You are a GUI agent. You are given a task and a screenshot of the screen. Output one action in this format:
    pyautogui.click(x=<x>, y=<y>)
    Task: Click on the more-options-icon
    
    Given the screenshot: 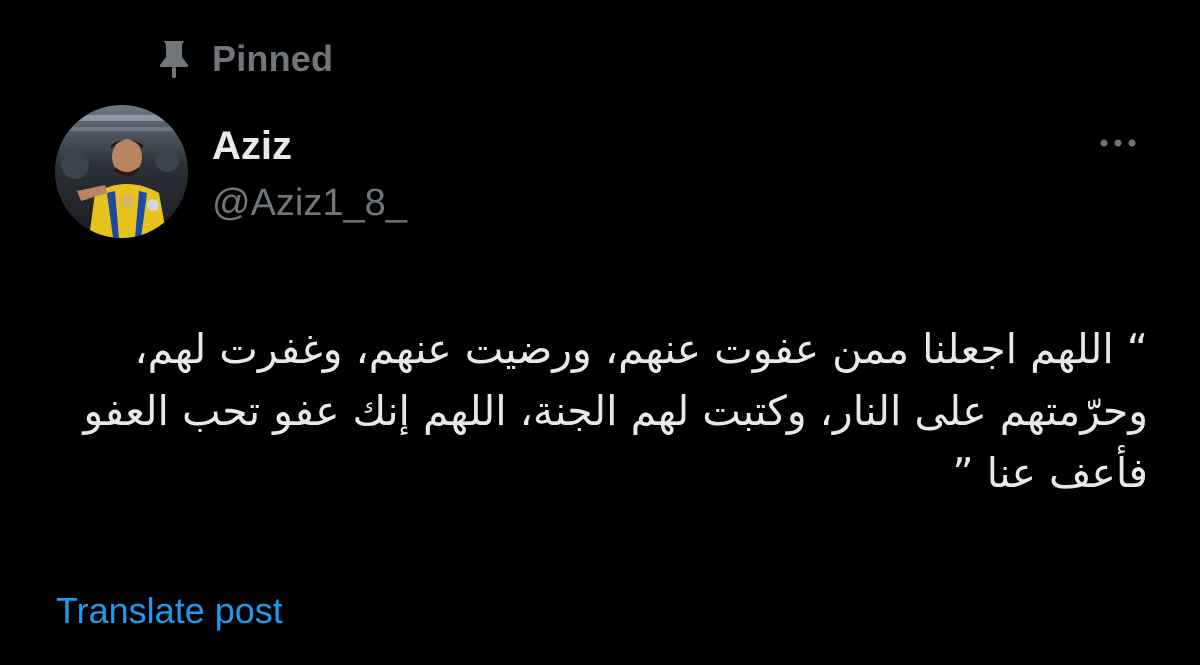 What is the action you would take?
    pyautogui.click(x=1118, y=144)
    